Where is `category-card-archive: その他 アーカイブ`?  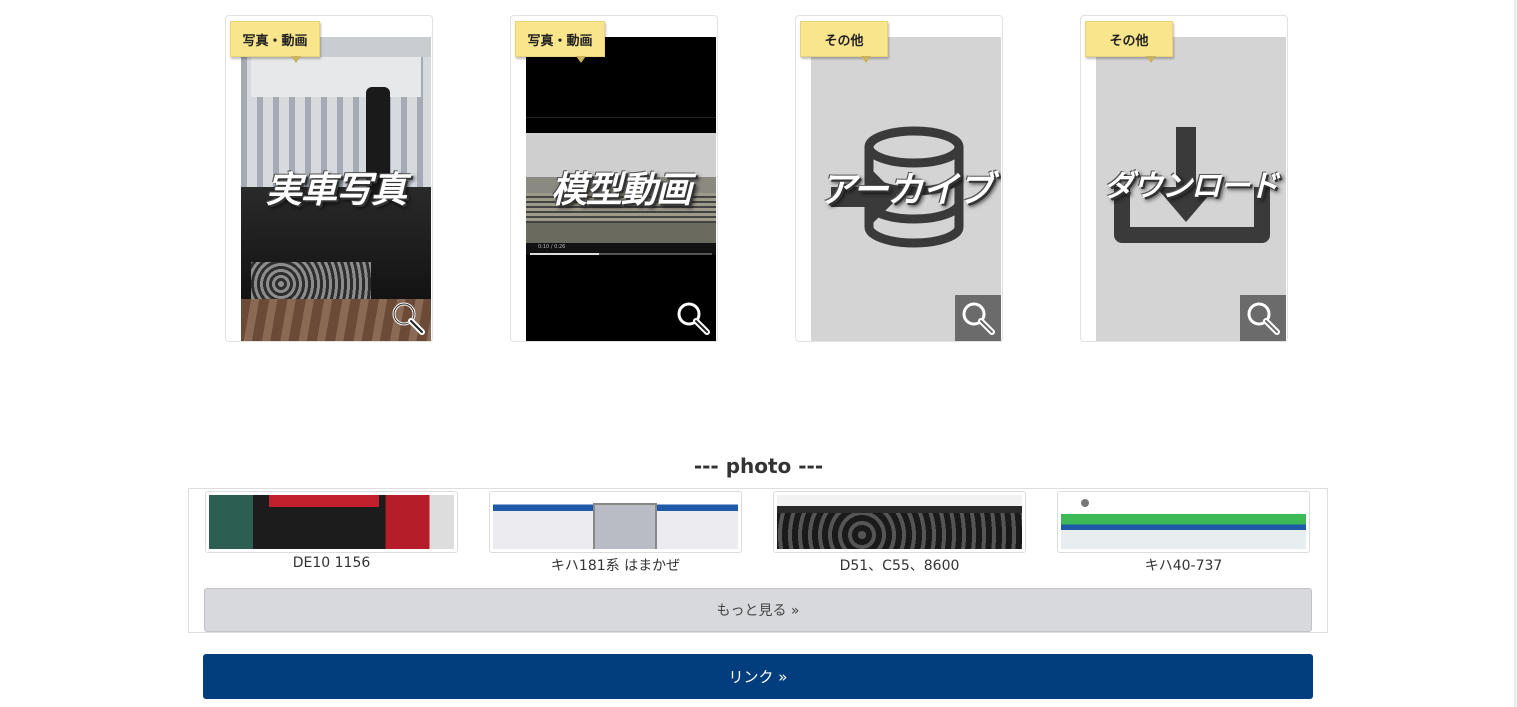
category-card-archive: その他 アーカイブ is located at coordinates (899, 178).